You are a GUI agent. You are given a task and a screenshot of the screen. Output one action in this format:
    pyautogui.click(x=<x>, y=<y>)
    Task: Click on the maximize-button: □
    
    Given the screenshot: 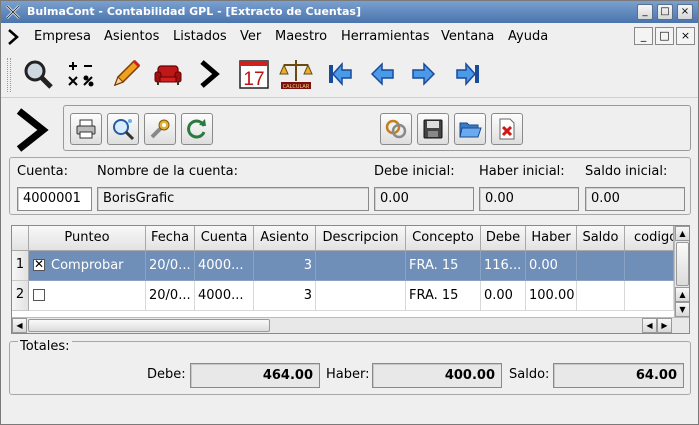 What is the action you would take?
    pyautogui.click(x=665, y=12)
    